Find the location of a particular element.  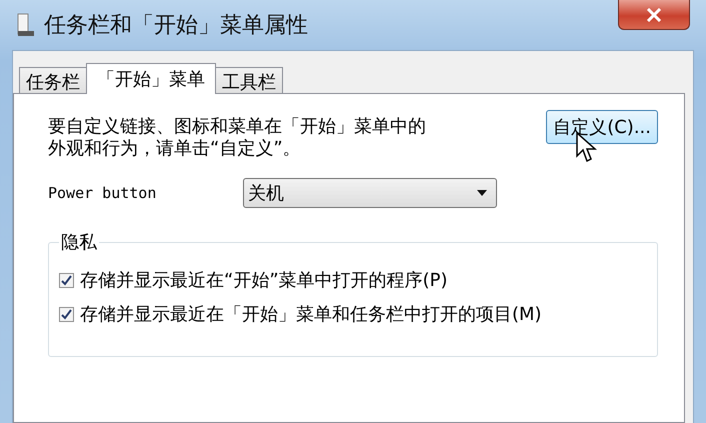

tab: 任务栏 is located at coordinates (53, 80).